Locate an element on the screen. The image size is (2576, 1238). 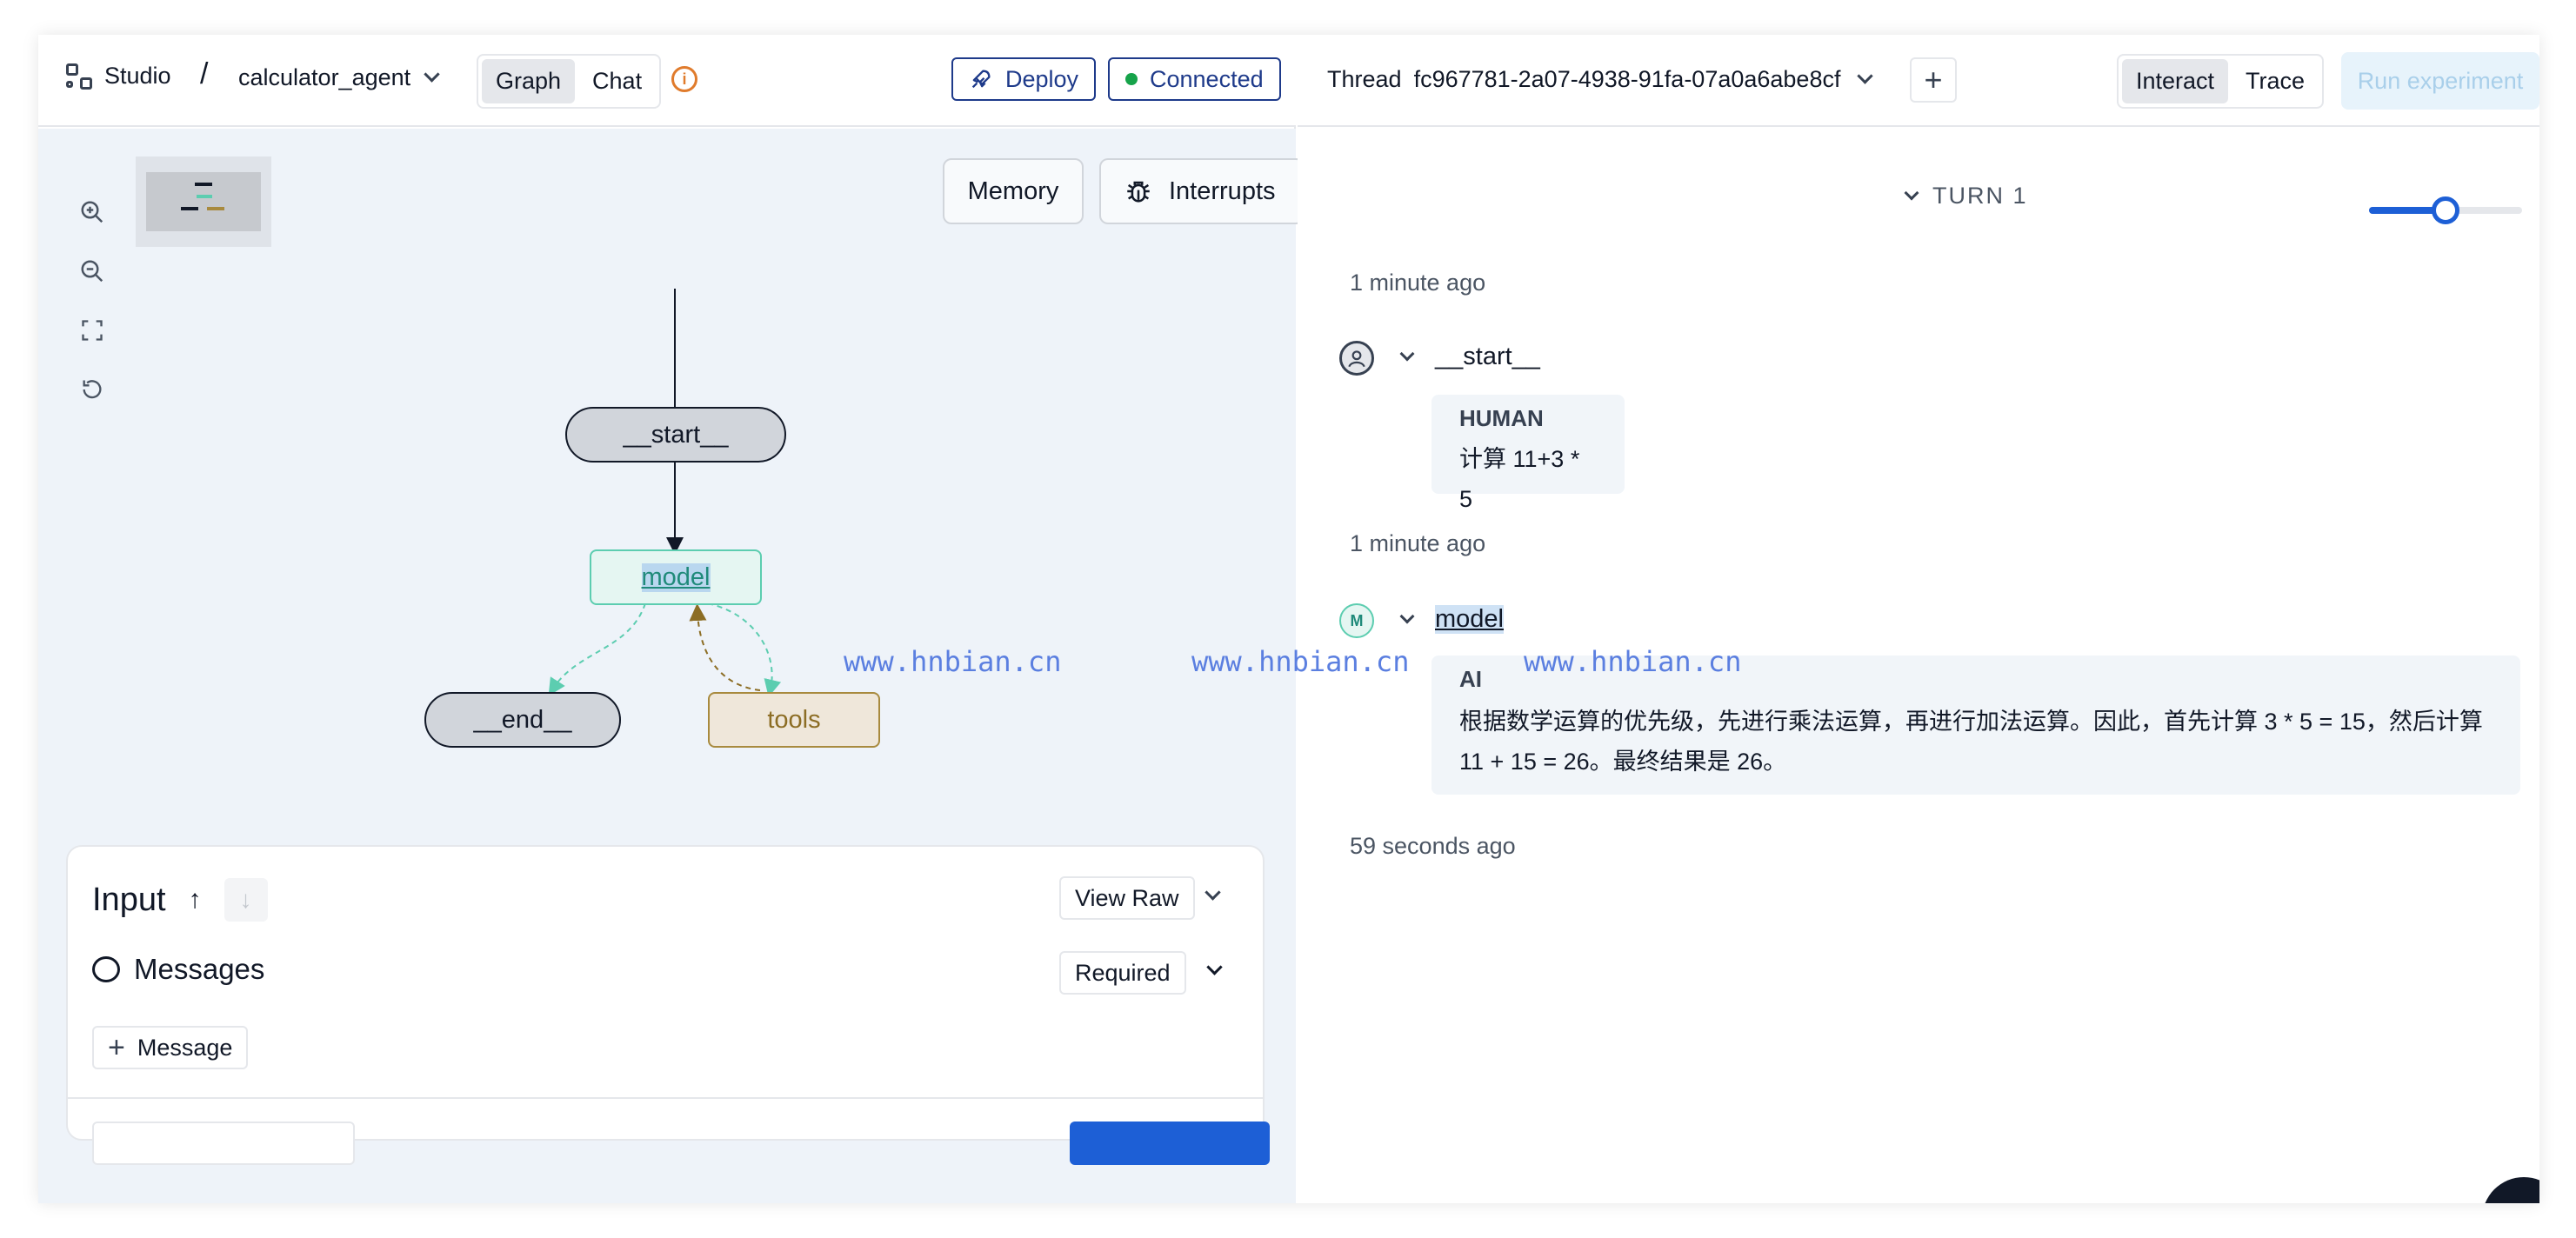
rocket-icon is located at coordinates (981, 79).